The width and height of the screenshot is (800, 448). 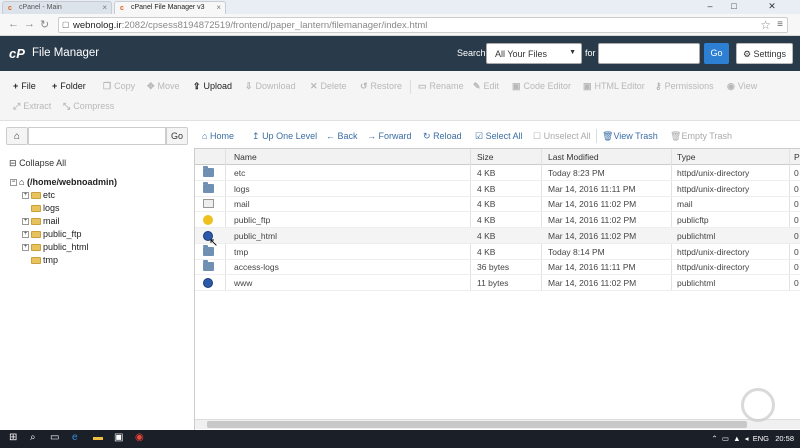 What do you see at coordinates (55, 247) in the screenshot?
I see `tree-item-public-html: + public_html` at bounding box center [55, 247].